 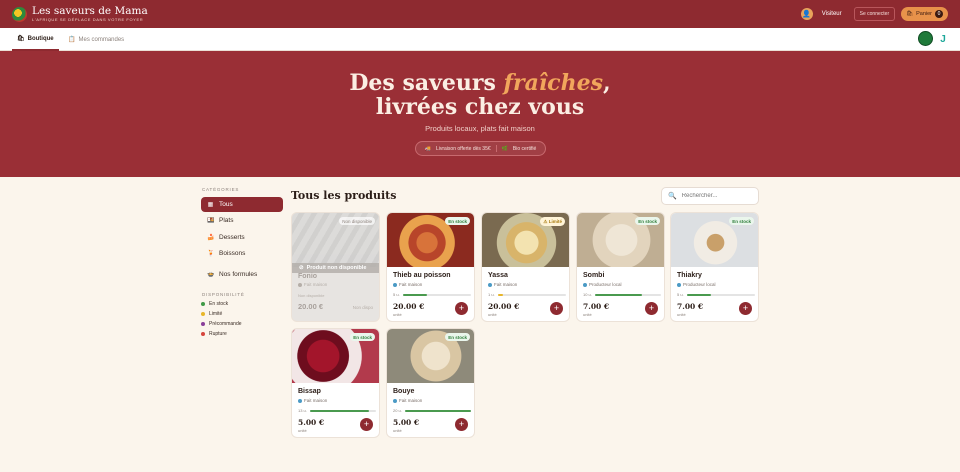 What do you see at coordinates (309, 391) in the screenshot?
I see `product-name: Bissap` at bounding box center [309, 391].